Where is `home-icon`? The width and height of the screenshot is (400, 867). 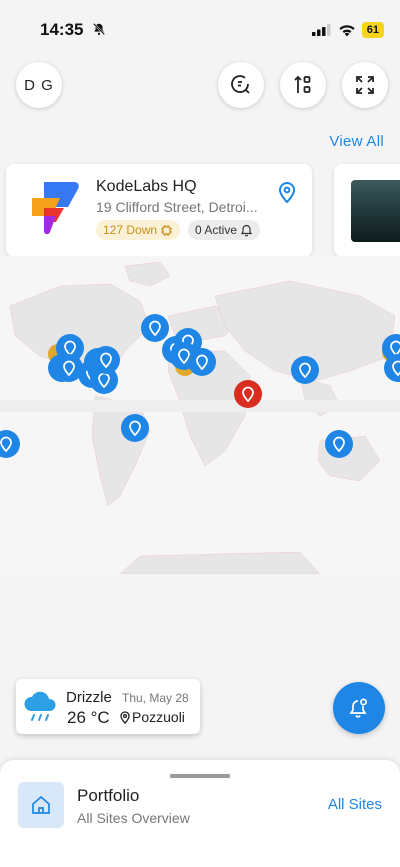 home-icon is located at coordinates (41, 804).